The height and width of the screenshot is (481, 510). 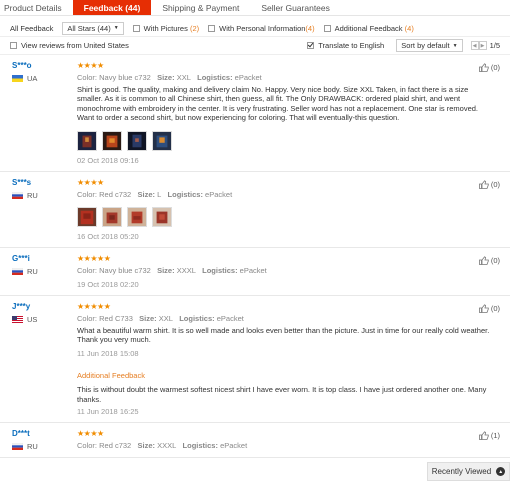 I want to click on translate-label: Translate to English, so click(x=351, y=45).